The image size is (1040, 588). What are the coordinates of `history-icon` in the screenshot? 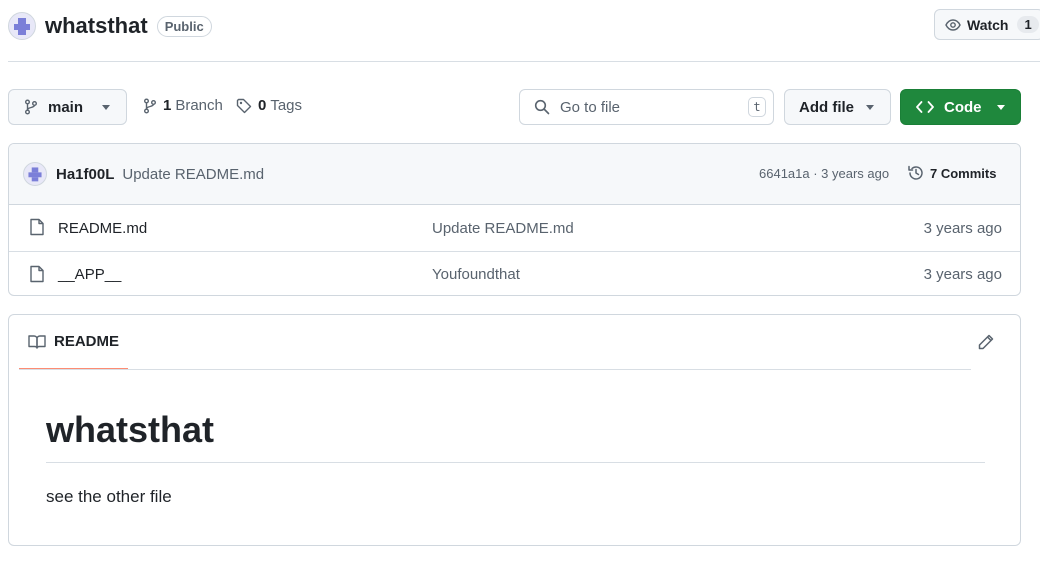 It's located at (915, 172).